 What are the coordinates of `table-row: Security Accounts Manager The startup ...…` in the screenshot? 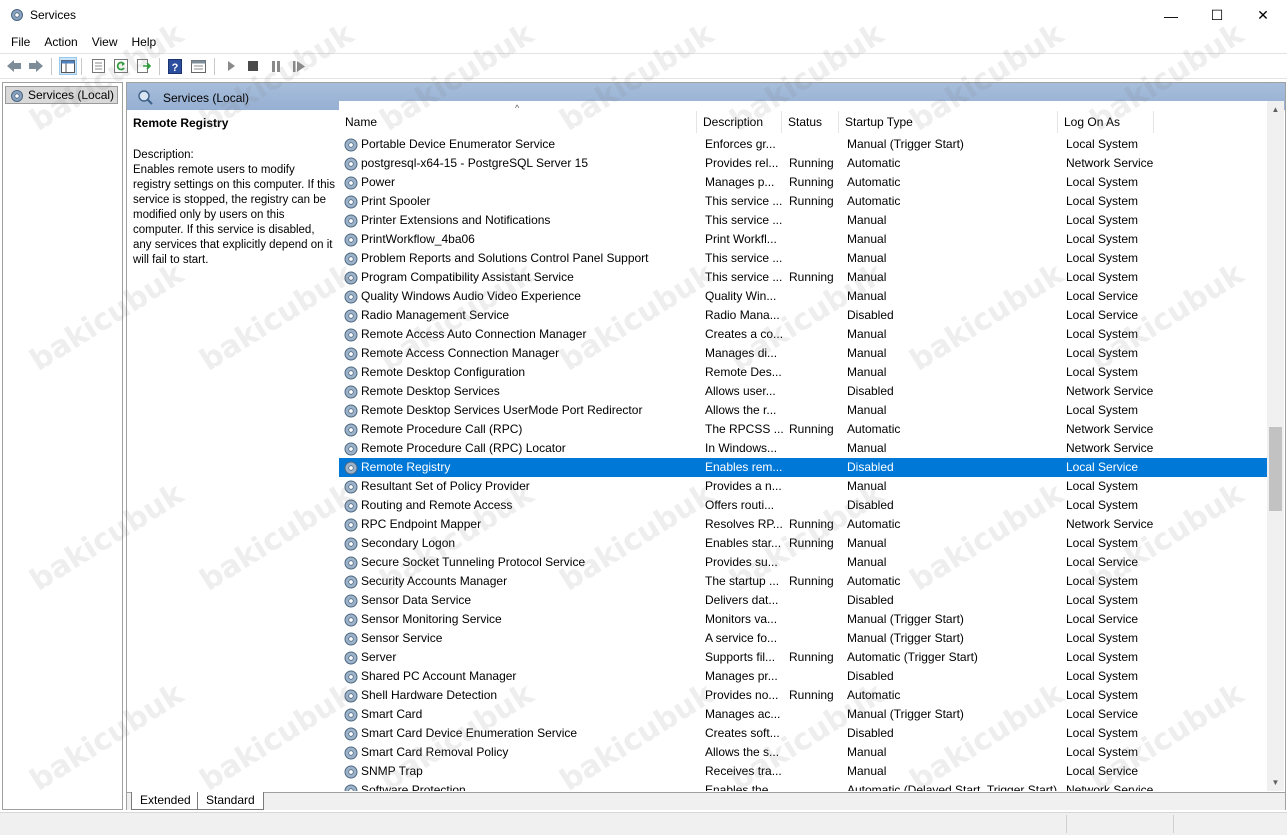 It's located at (803, 581).